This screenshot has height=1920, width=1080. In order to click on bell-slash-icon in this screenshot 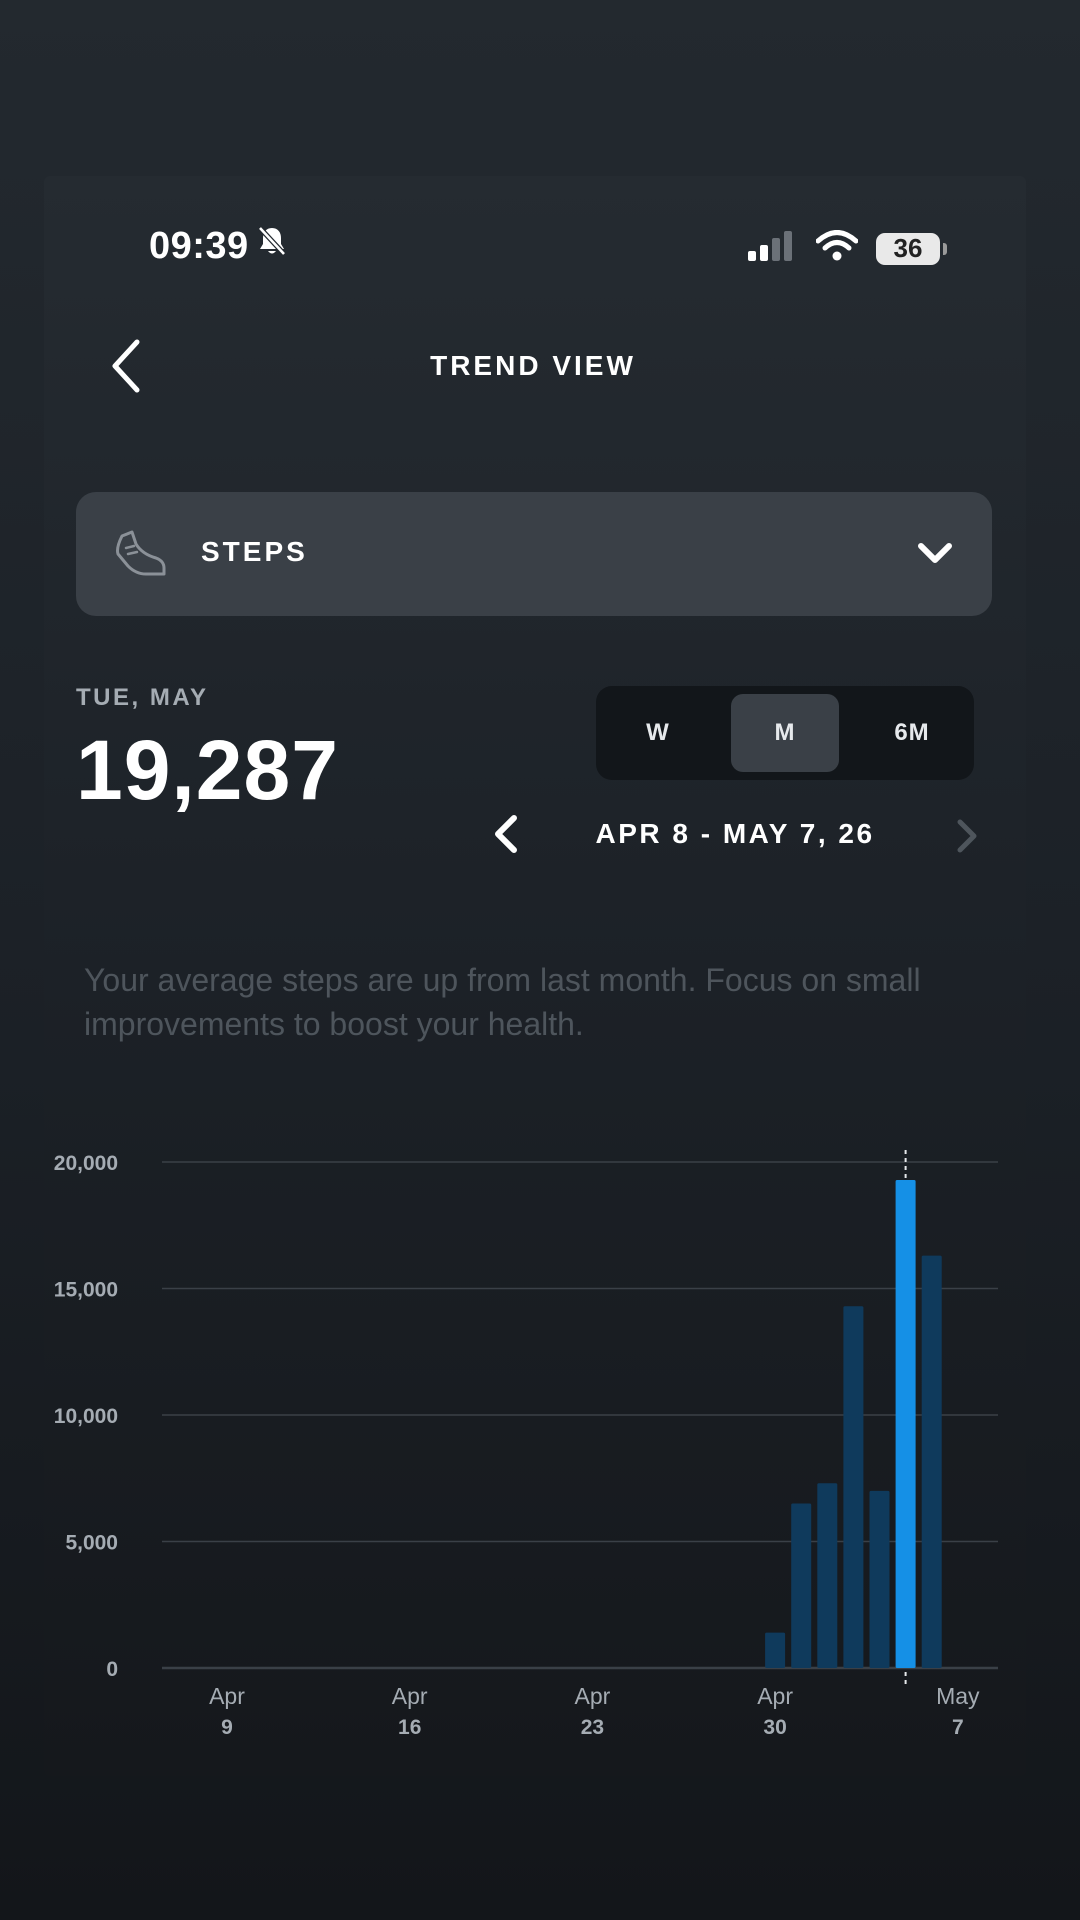, I will do `click(272, 246)`.